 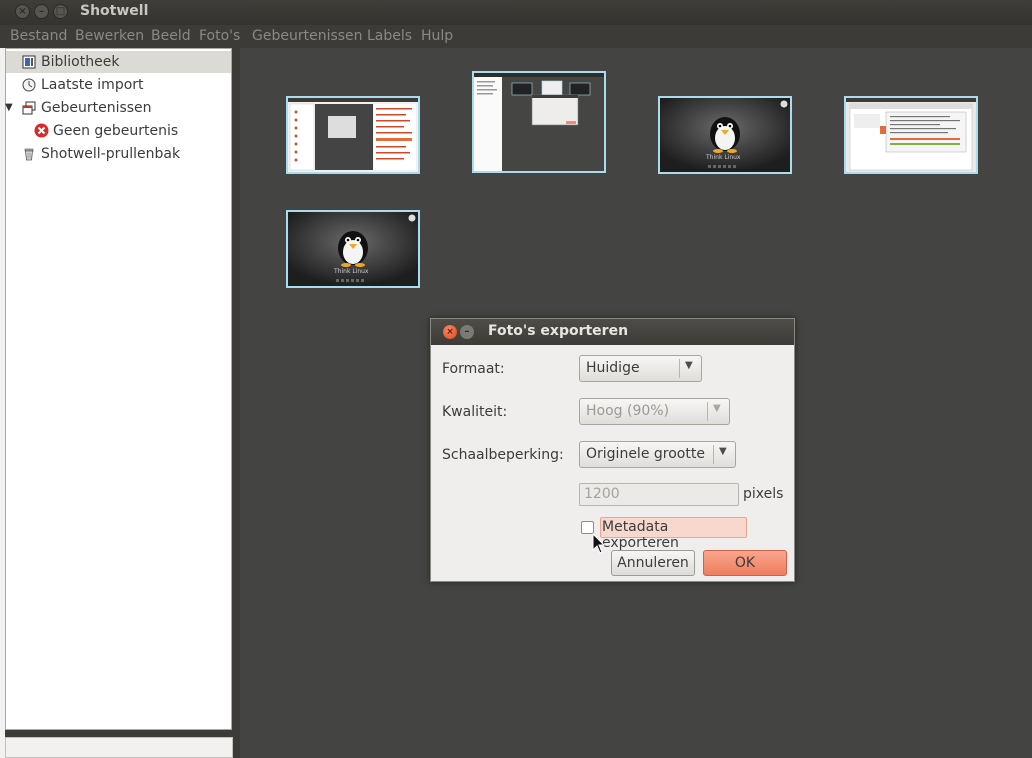 I want to click on menu-fotos: Foto's, so click(x=219, y=36).